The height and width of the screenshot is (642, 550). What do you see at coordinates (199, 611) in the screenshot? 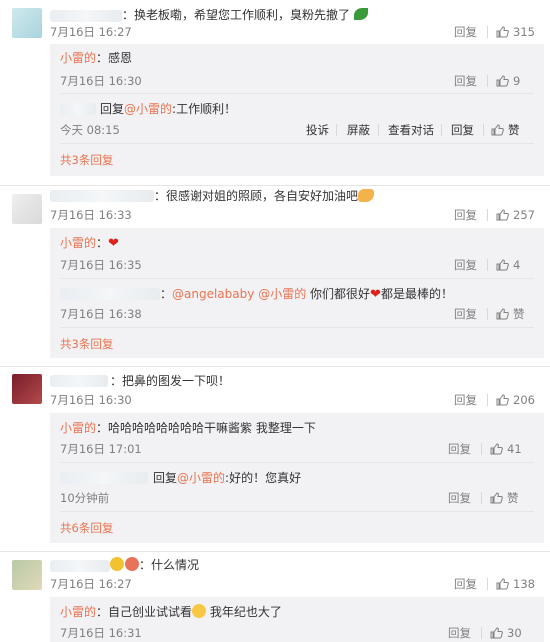
I see `smile-emoji-icon` at bounding box center [199, 611].